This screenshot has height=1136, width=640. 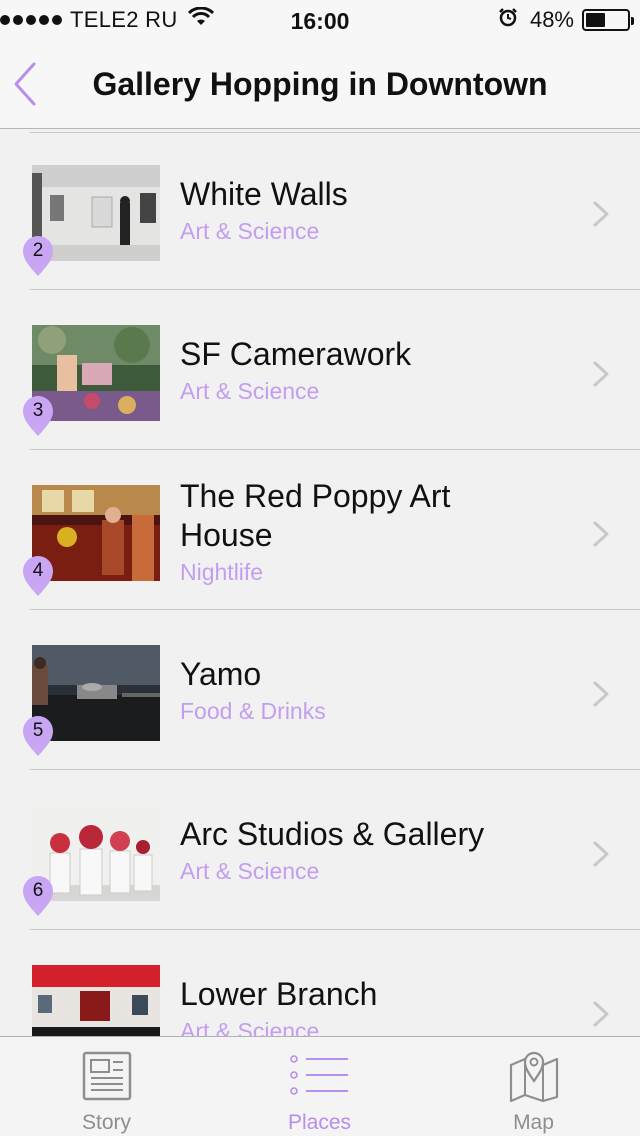 What do you see at coordinates (264, 194) in the screenshot?
I see `place-title: White Walls` at bounding box center [264, 194].